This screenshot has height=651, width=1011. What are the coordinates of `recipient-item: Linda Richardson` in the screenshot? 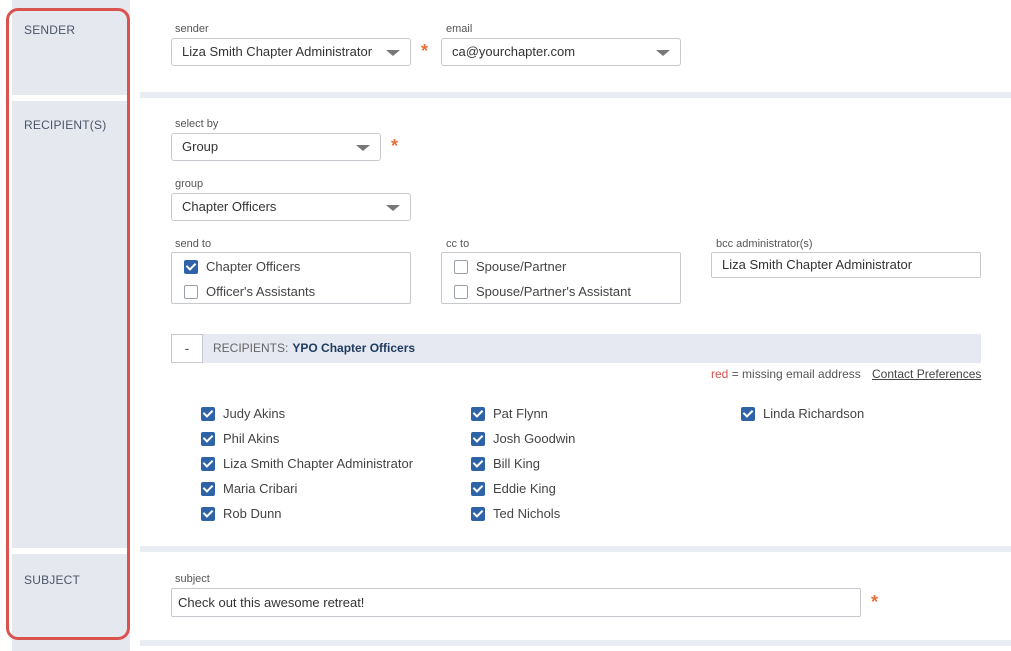 It's located at (802, 415).